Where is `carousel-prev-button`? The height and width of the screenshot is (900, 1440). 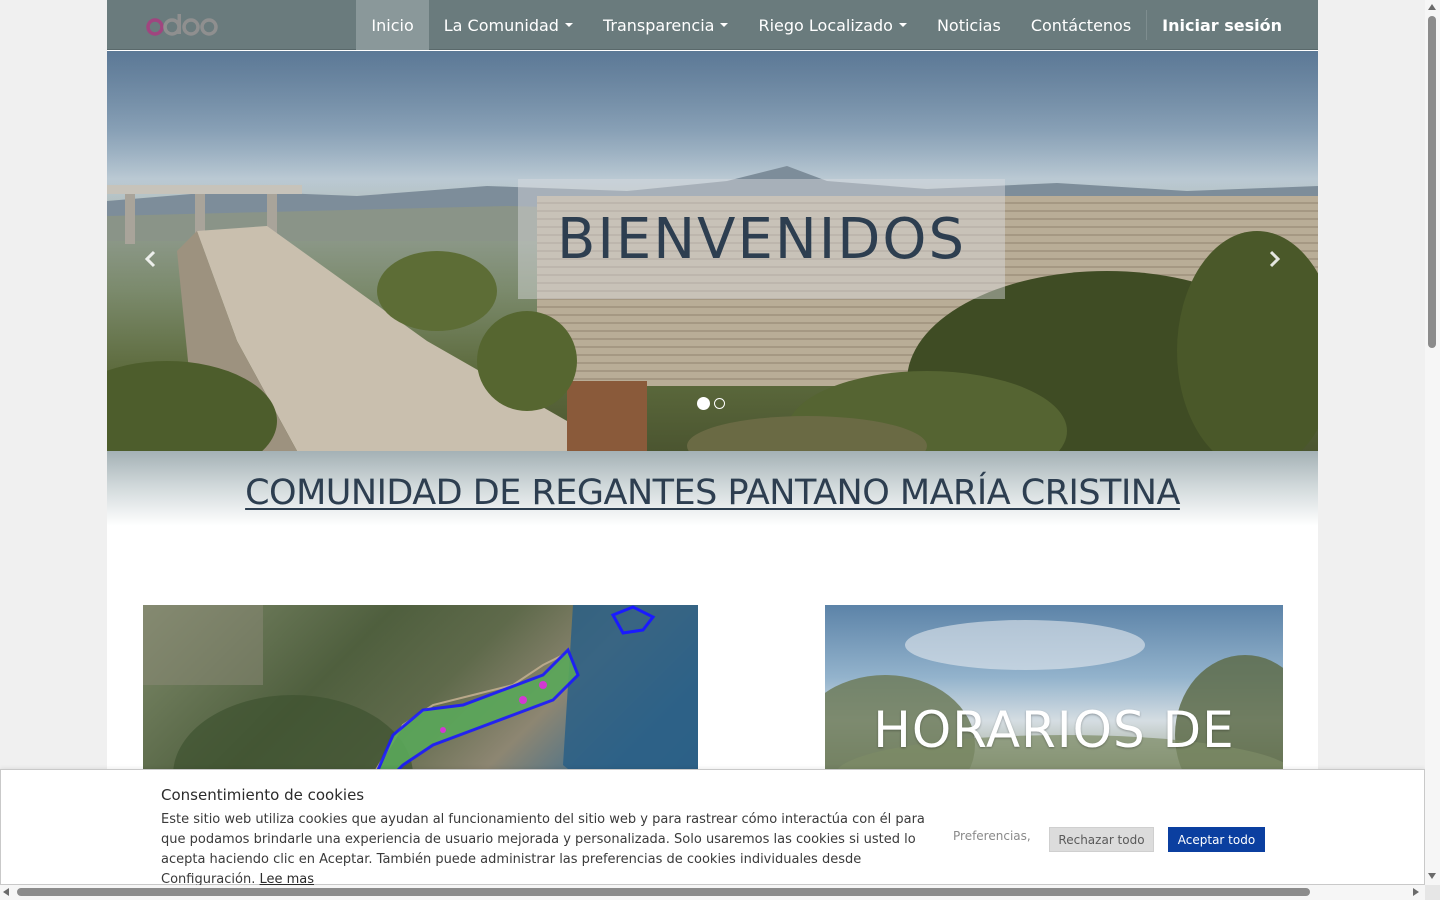 carousel-prev-button is located at coordinates (151, 259).